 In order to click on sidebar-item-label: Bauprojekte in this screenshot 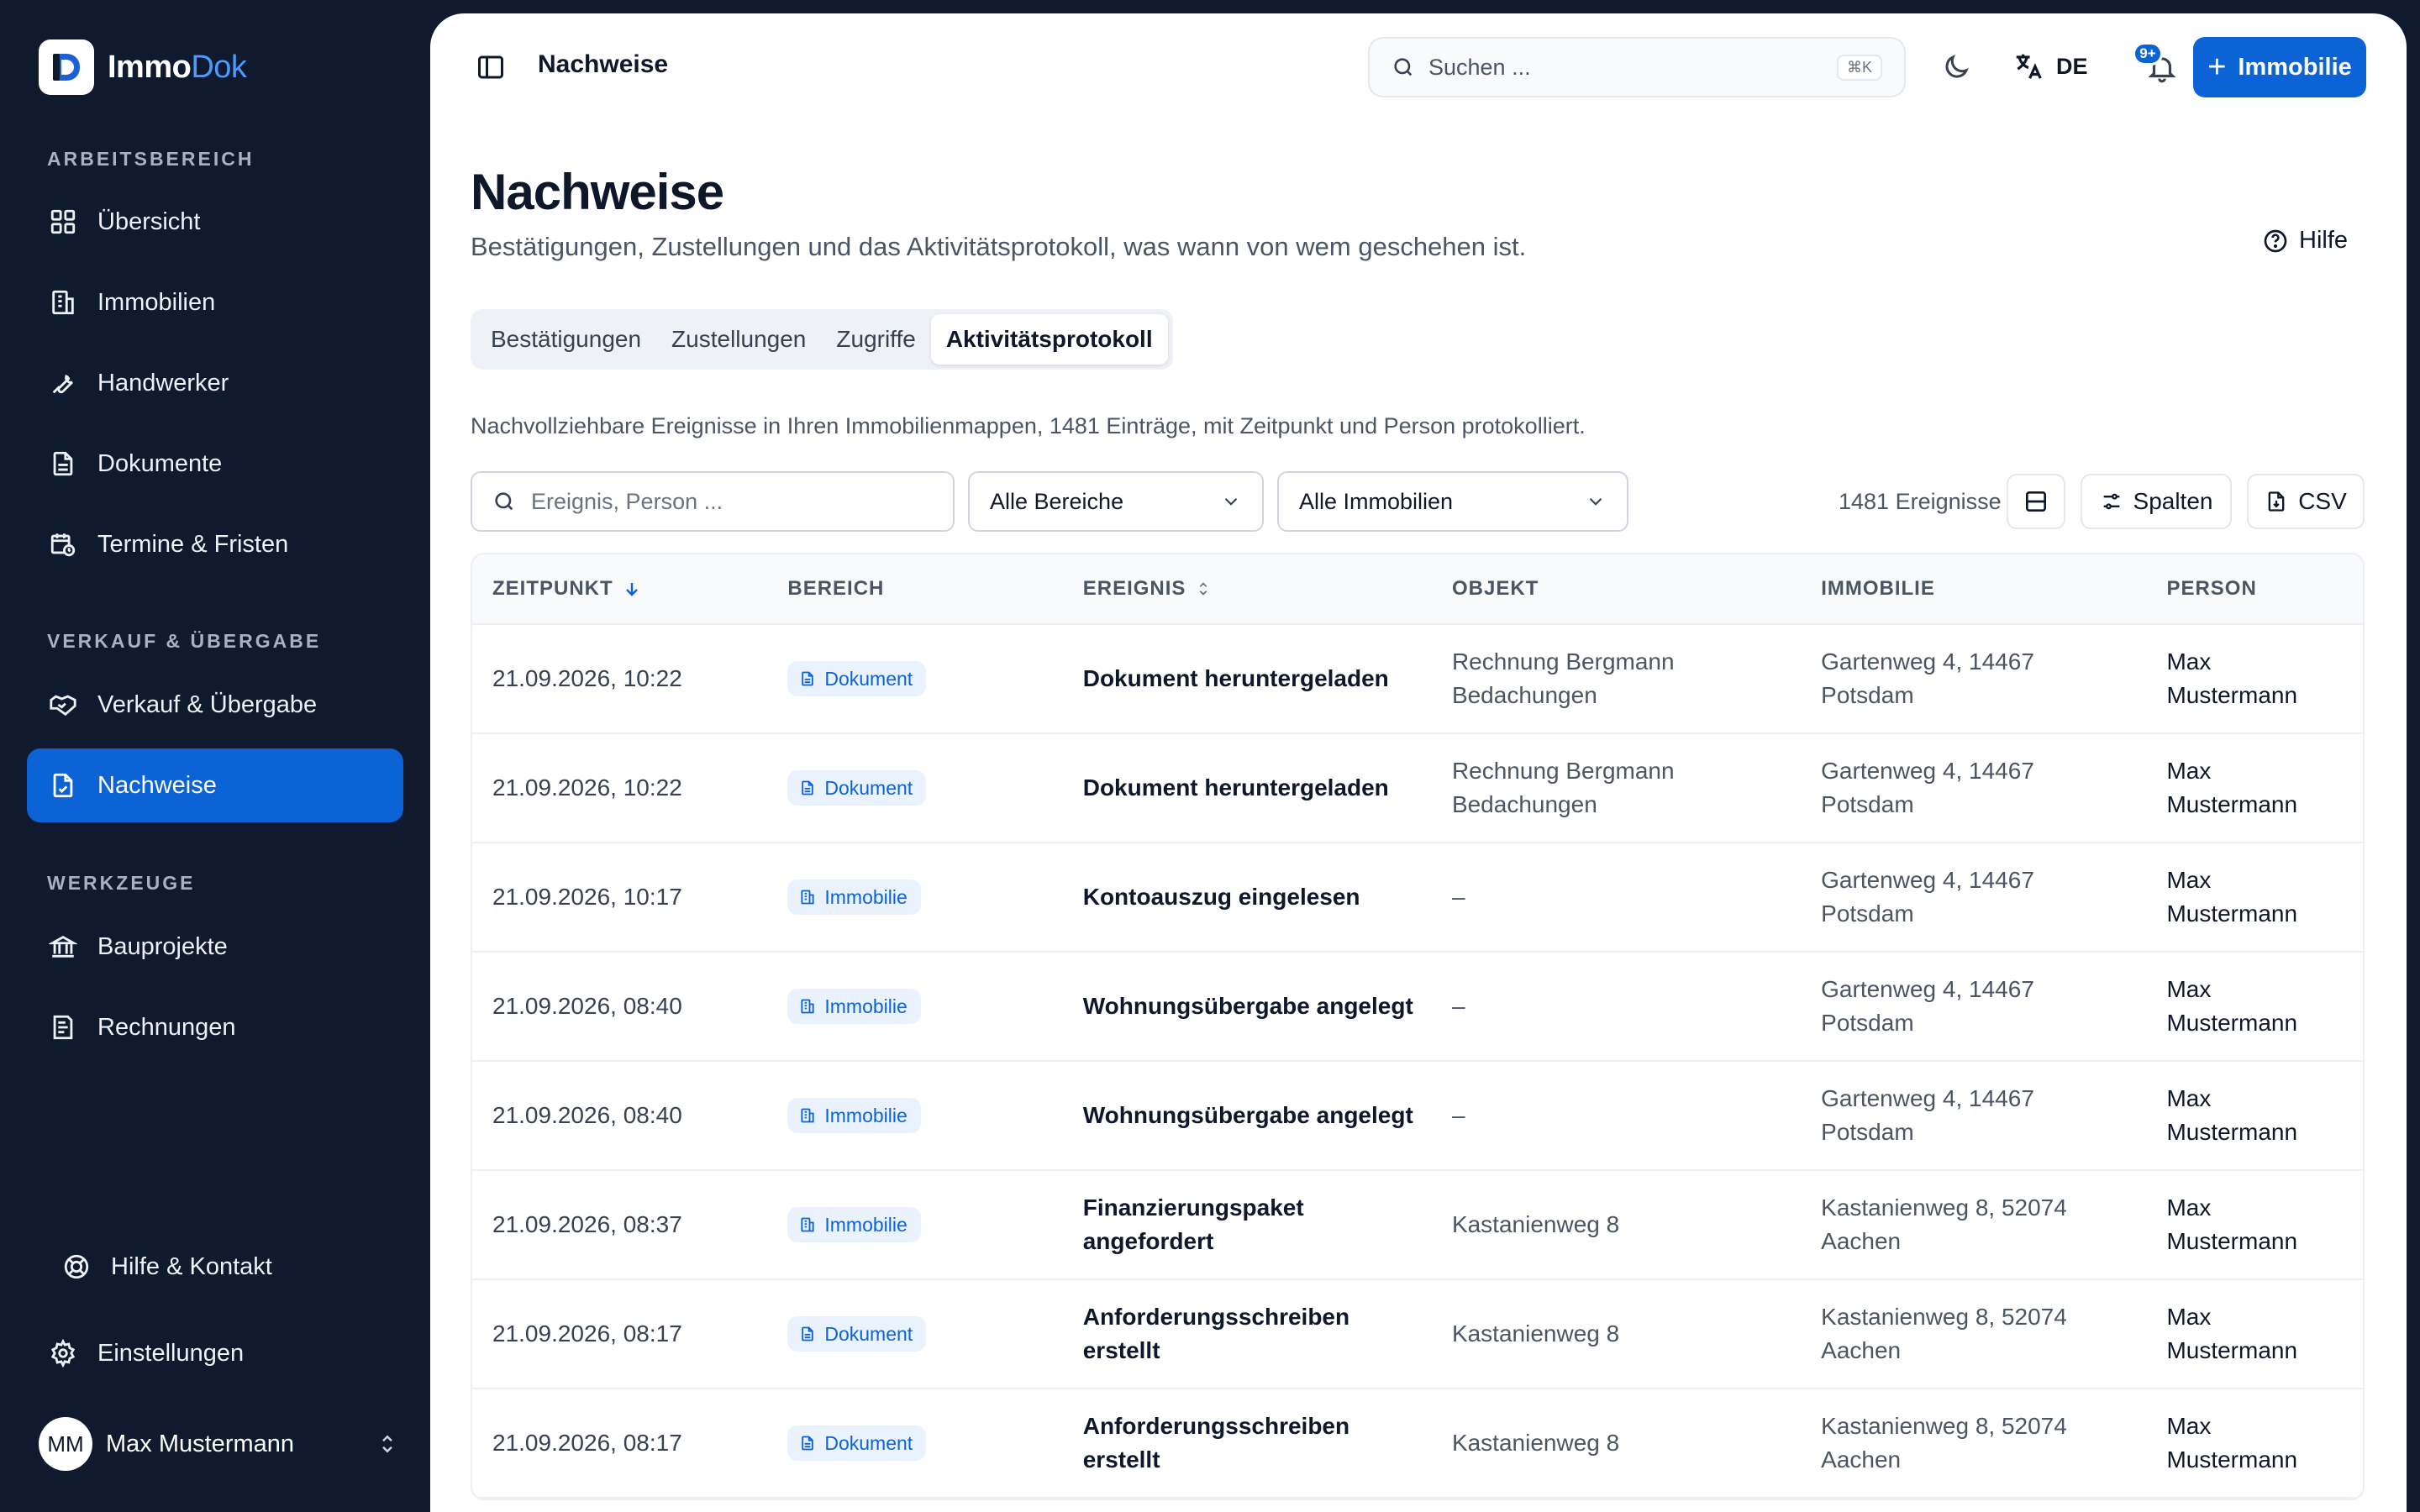, I will do `click(162, 946)`.